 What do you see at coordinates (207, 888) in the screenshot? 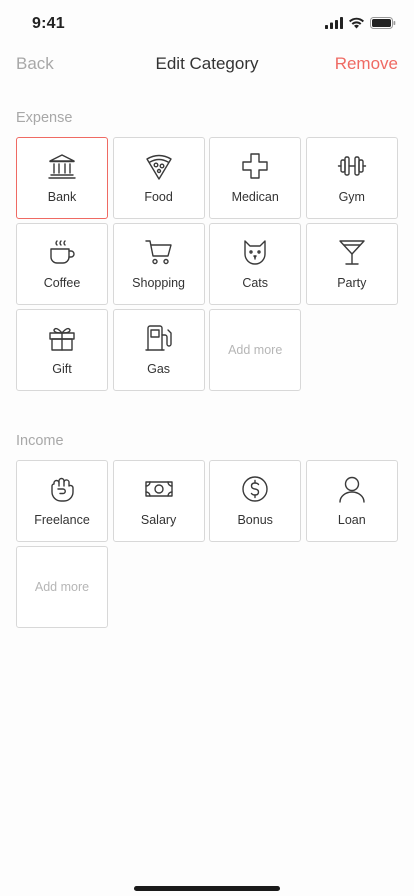
I see `home-indicator` at bounding box center [207, 888].